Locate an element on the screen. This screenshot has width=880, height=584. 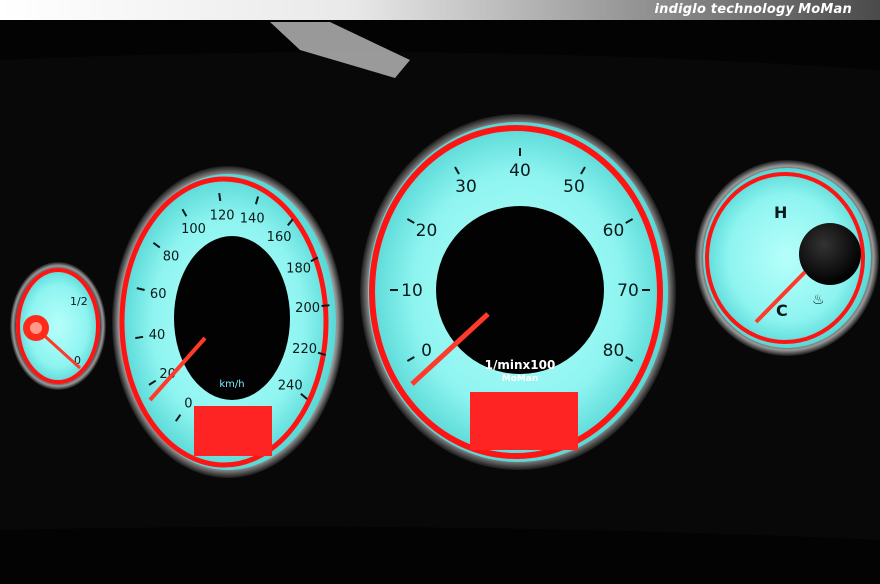
speedometer: 020406080100120 140160180200220240 km/h is located at coordinates (228, 322).